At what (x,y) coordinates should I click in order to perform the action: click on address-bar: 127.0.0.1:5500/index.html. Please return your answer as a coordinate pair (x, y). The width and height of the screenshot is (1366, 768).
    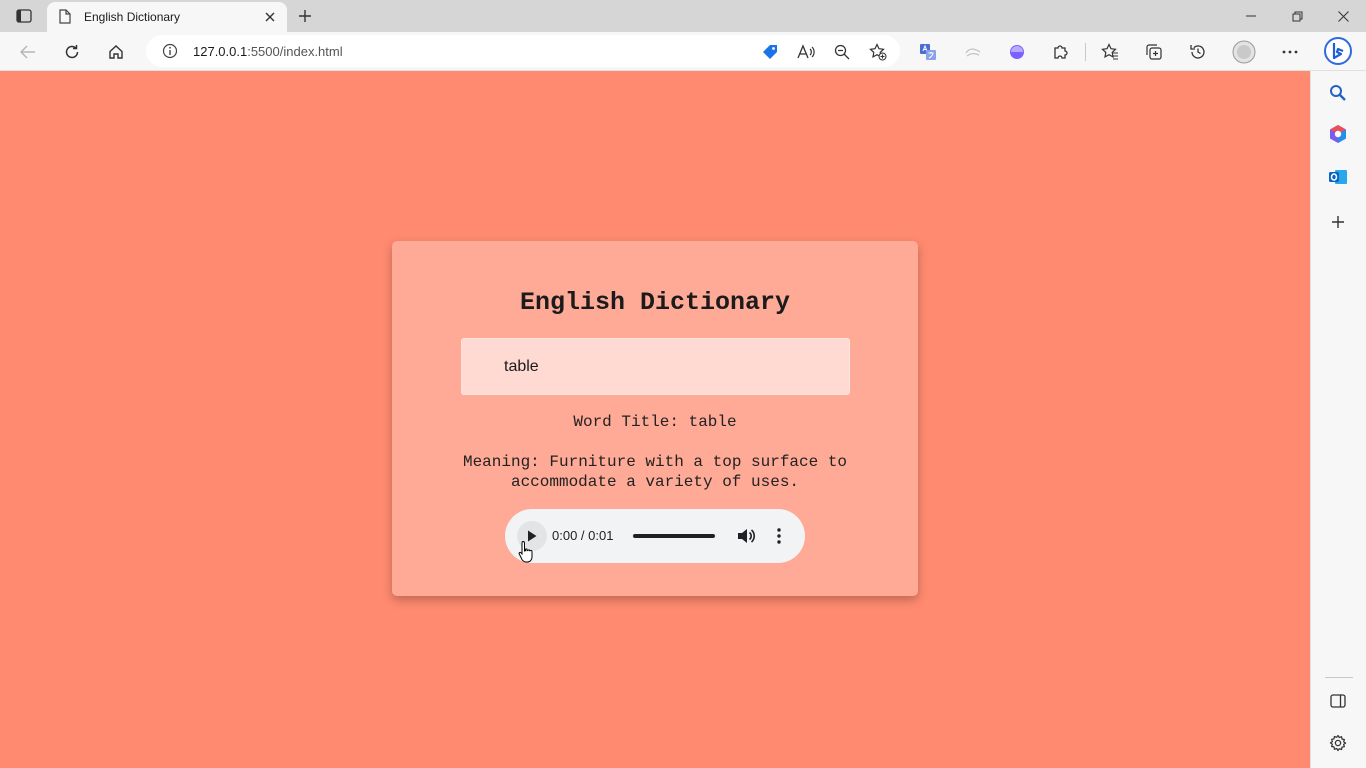
    Looking at the image, I should click on (523, 51).